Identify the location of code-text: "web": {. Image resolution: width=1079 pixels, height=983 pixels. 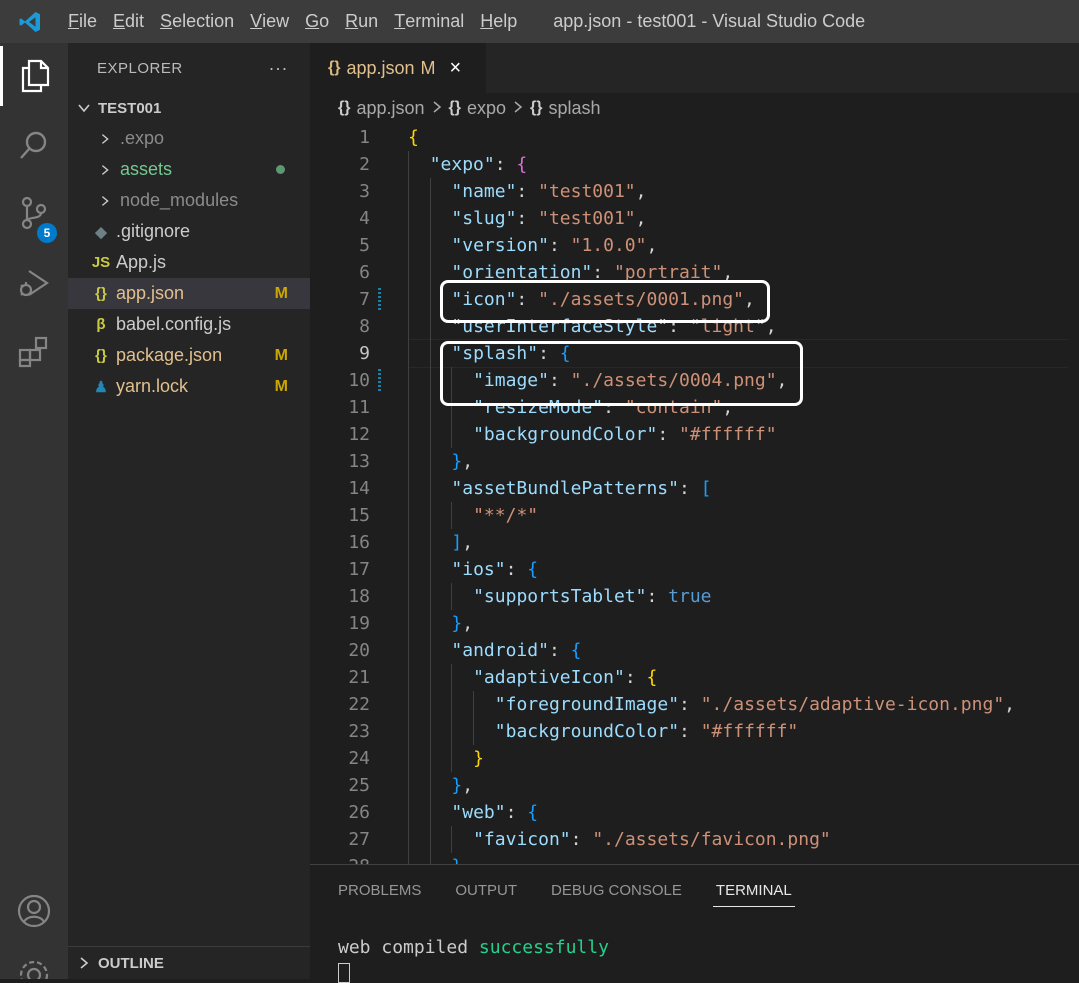
(494, 812).